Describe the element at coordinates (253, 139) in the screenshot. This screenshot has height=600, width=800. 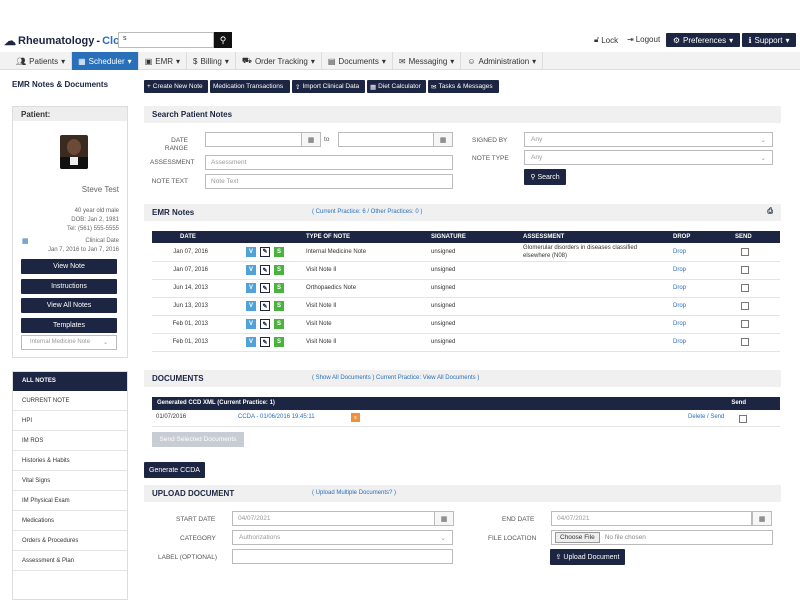
I see `date-from-input` at that location.